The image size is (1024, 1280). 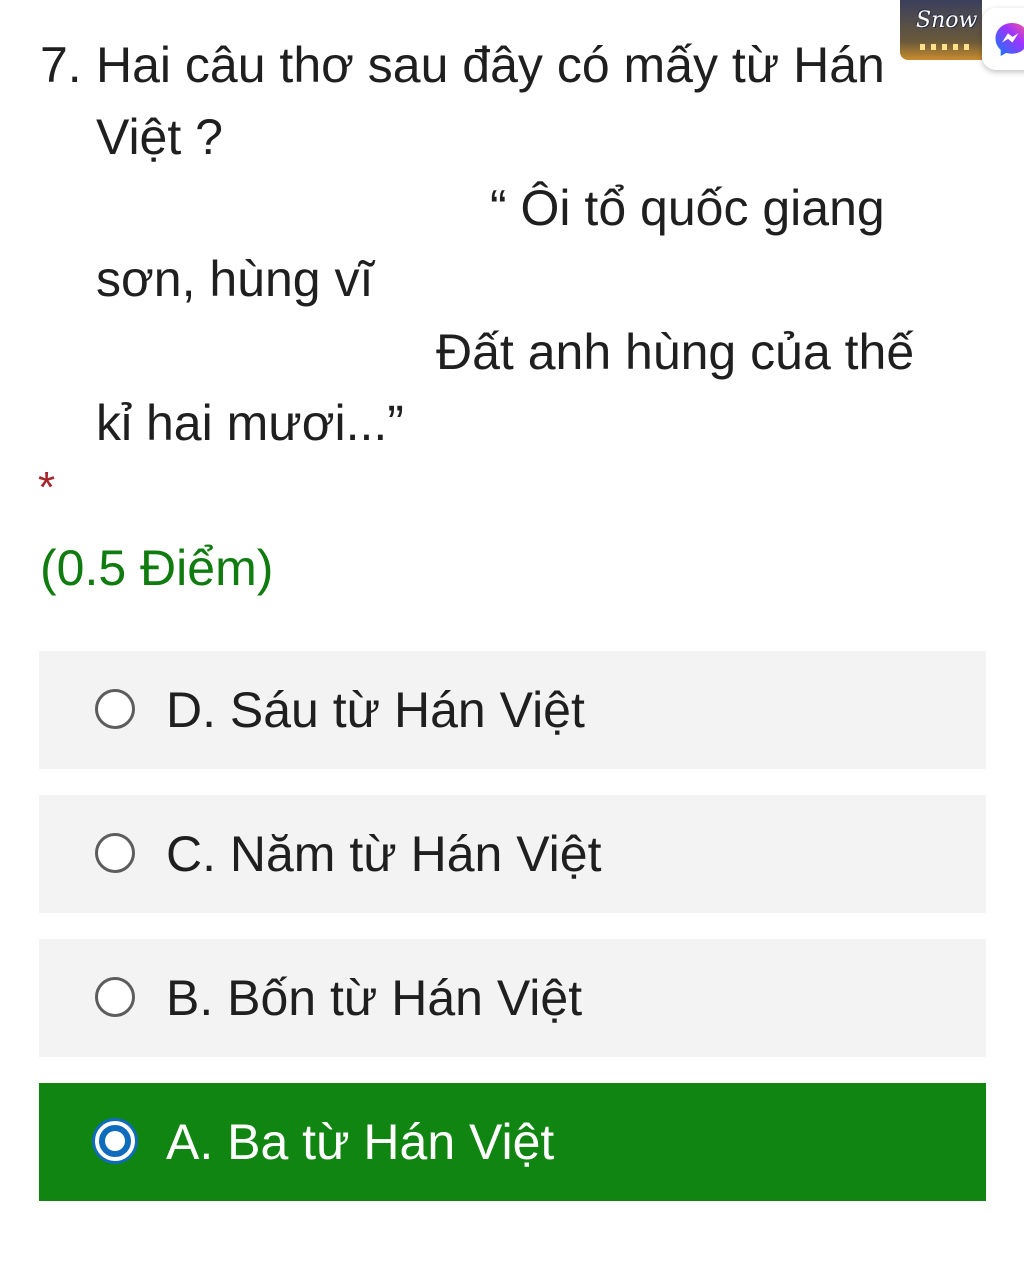 What do you see at coordinates (47, 487) in the screenshot?
I see `required-mark: *` at bounding box center [47, 487].